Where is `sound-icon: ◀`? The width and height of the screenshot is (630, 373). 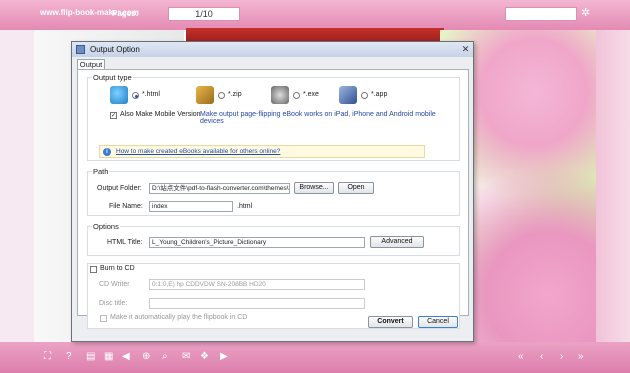 sound-icon: ◀ is located at coordinates (126, 357).